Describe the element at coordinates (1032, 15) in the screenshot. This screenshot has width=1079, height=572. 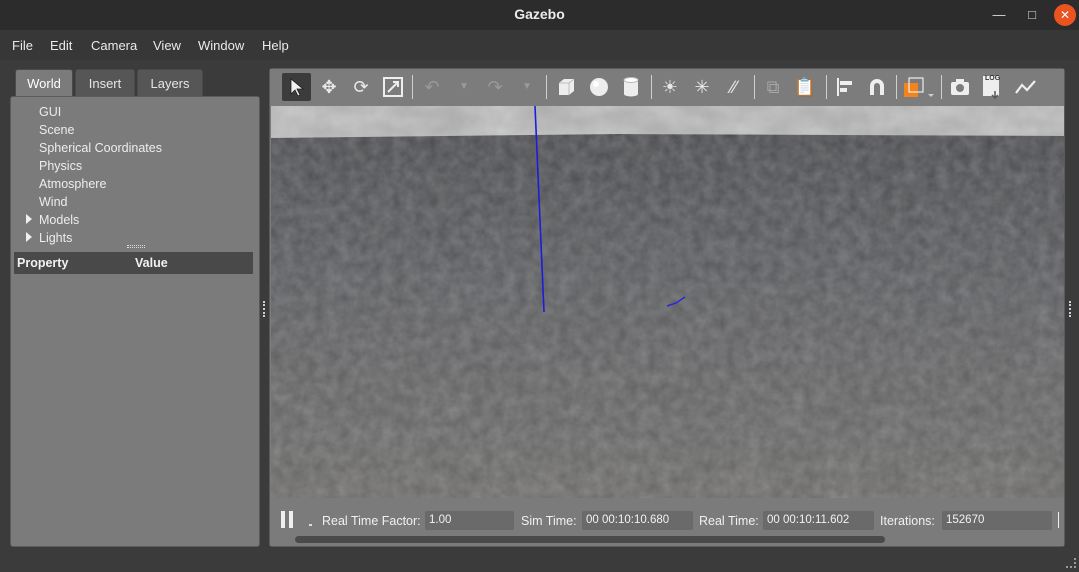
I see `maximize-icon: □` at that location.